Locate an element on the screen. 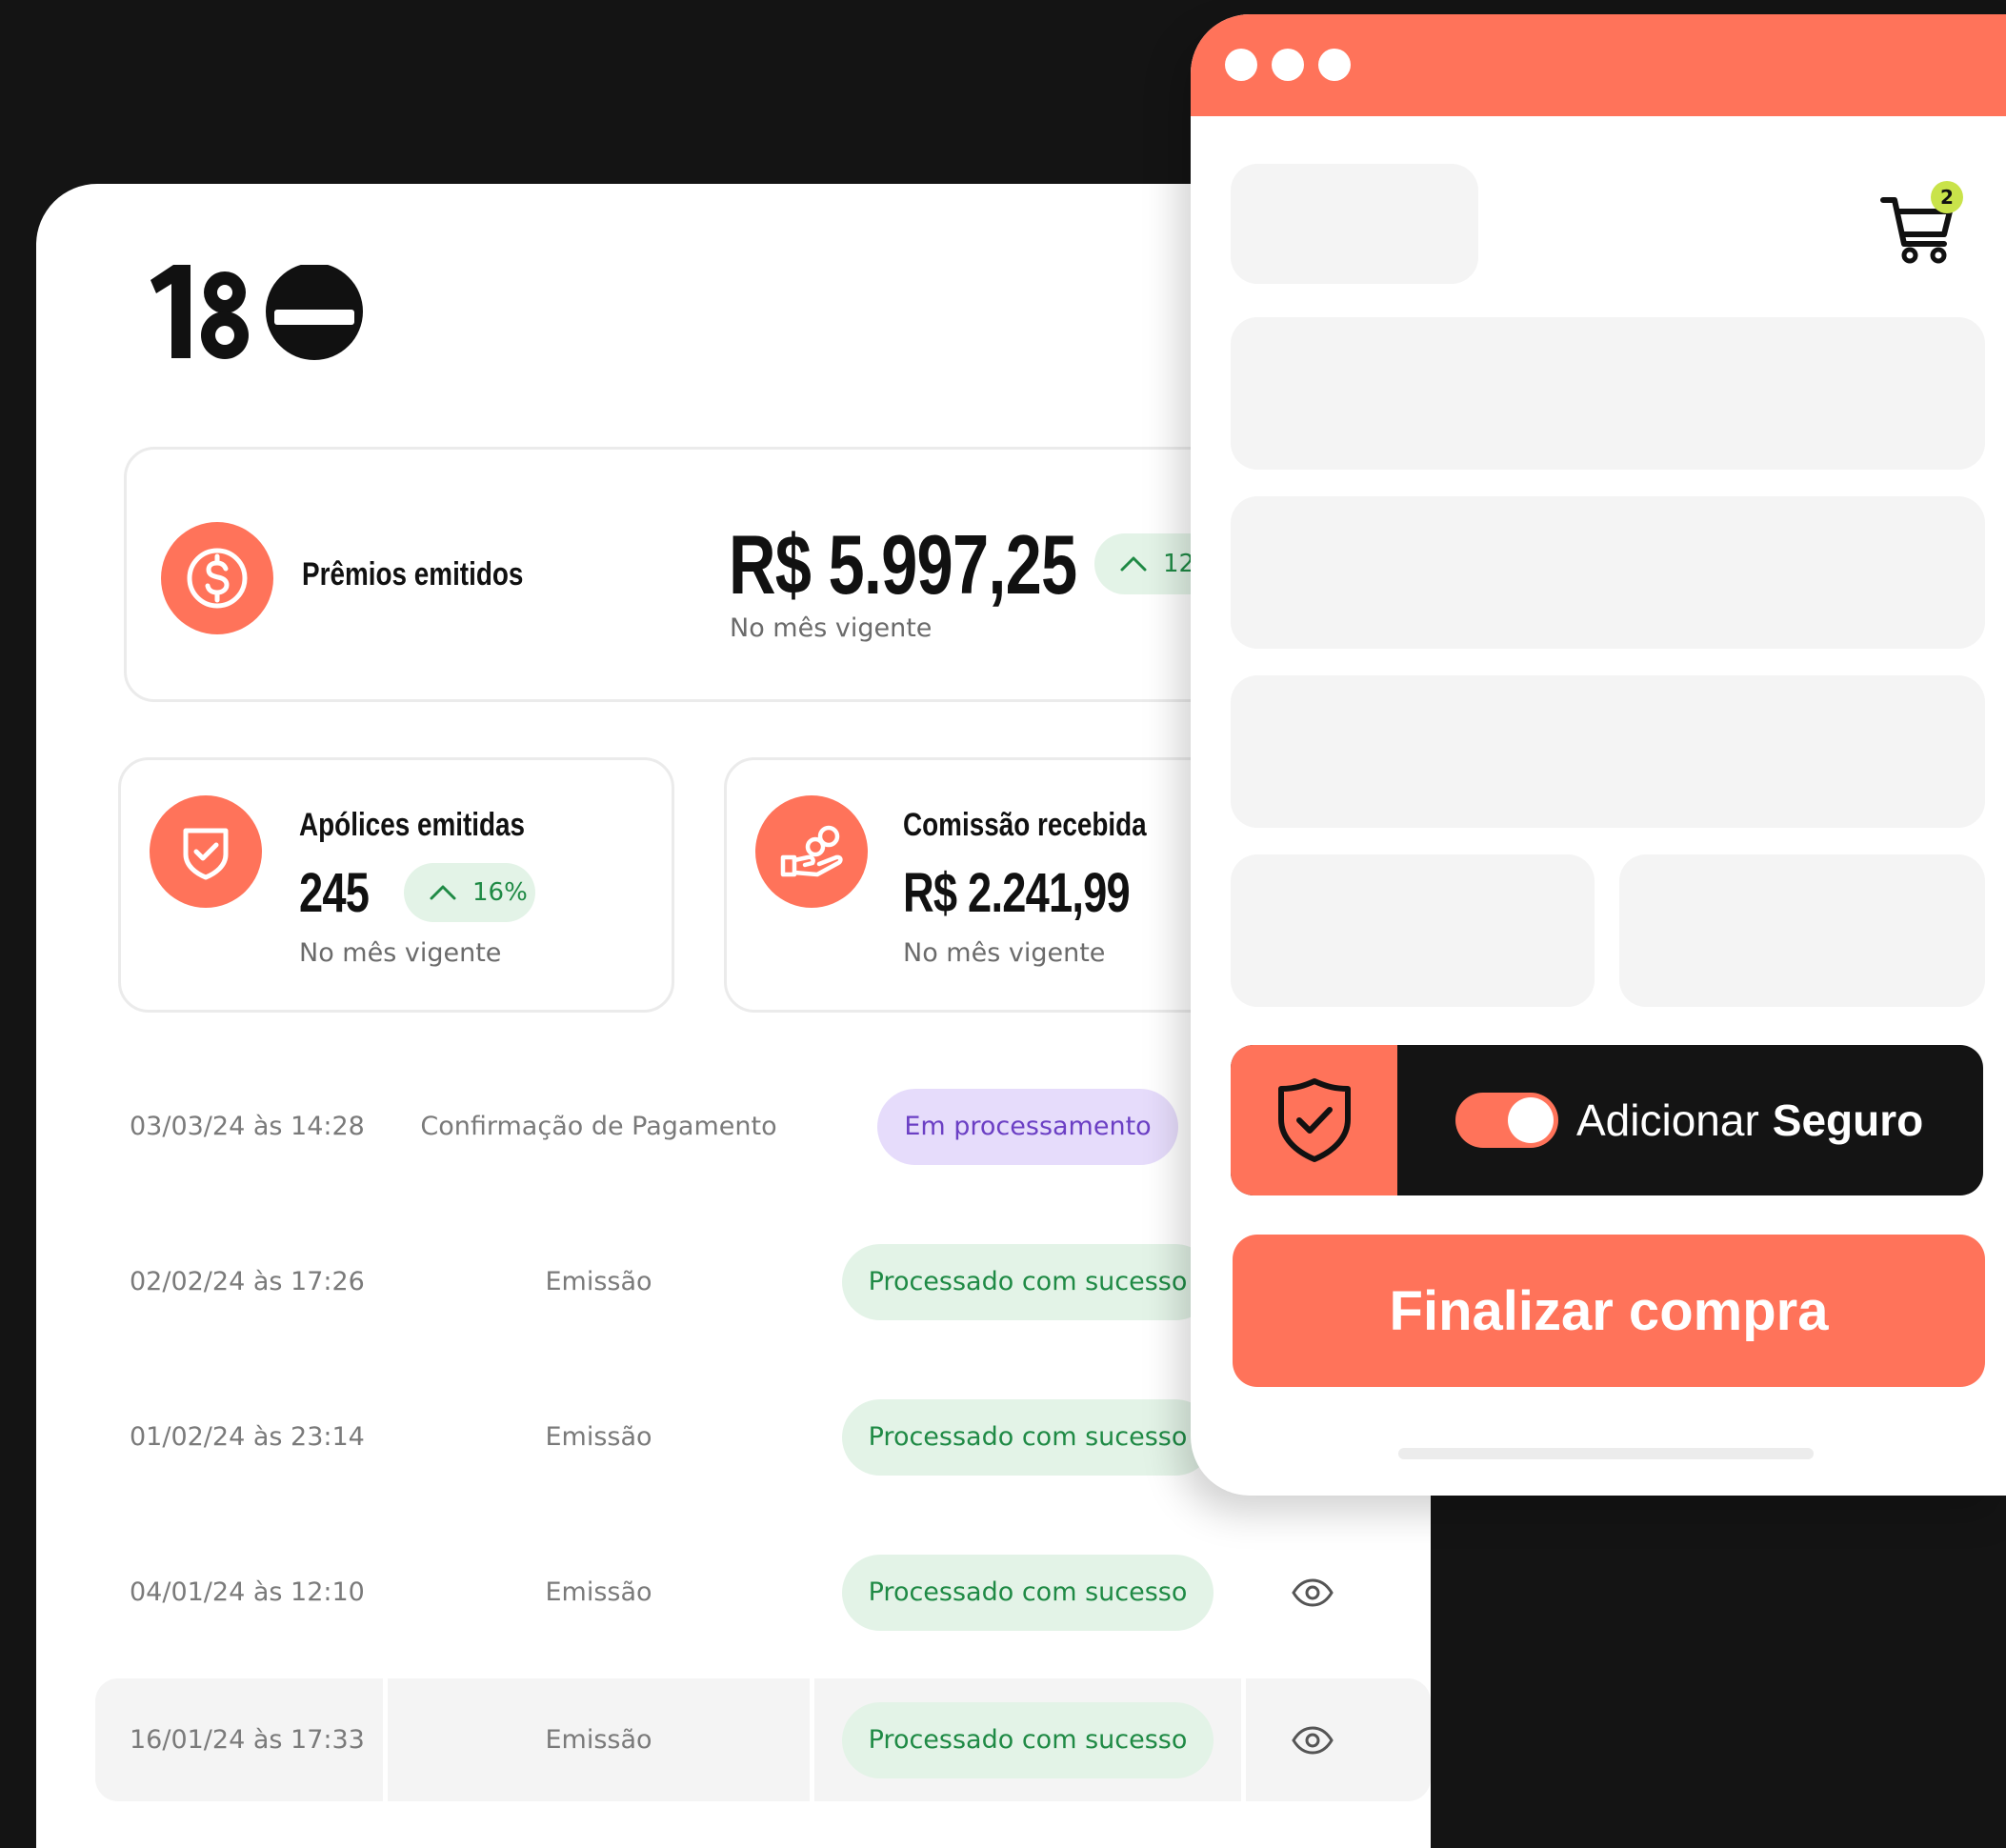  premium-card-value: R$ 5.997,25 is located at coordinates (903, 564).